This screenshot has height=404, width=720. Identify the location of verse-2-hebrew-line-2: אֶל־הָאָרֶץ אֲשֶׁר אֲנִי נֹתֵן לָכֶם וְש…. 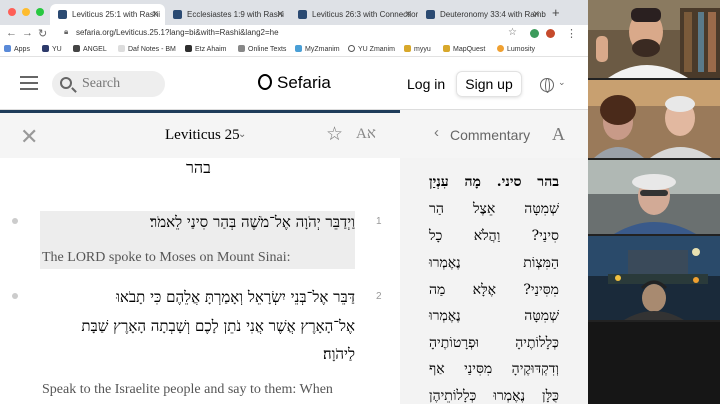
(218, 326).